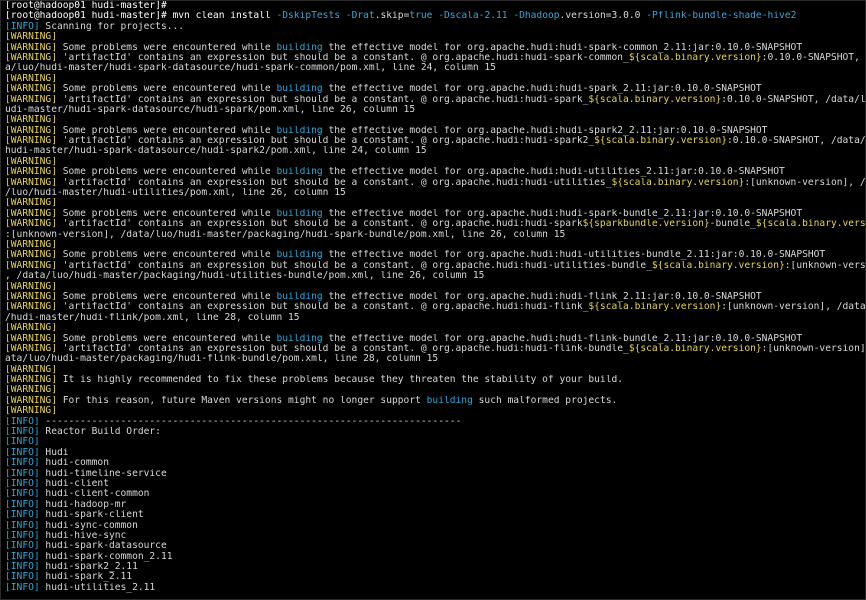  Describe the element at coordinates (813, 348) in the screenshot. I see `terminal-text-segment: :[unknown-version], /d` at that location.